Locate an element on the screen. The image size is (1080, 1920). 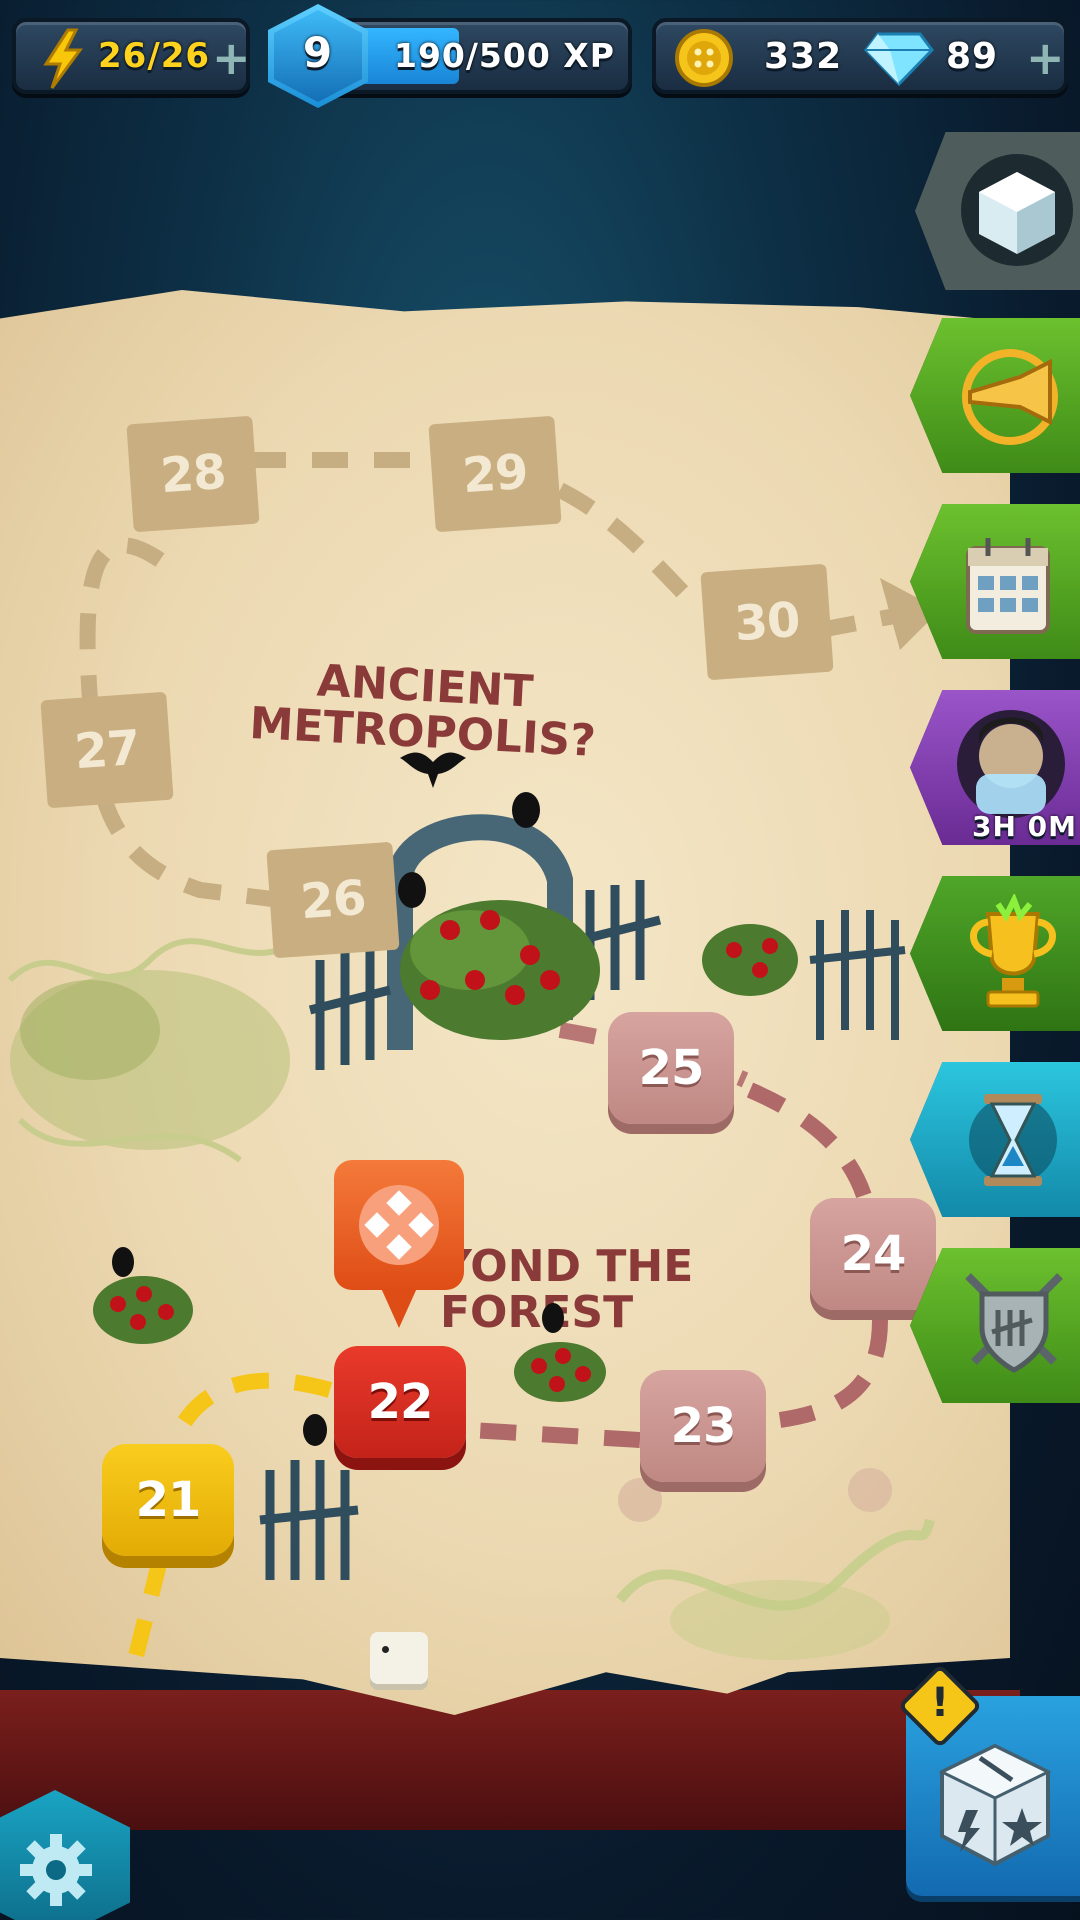
calendar-button is located at coordinates (995, 581).